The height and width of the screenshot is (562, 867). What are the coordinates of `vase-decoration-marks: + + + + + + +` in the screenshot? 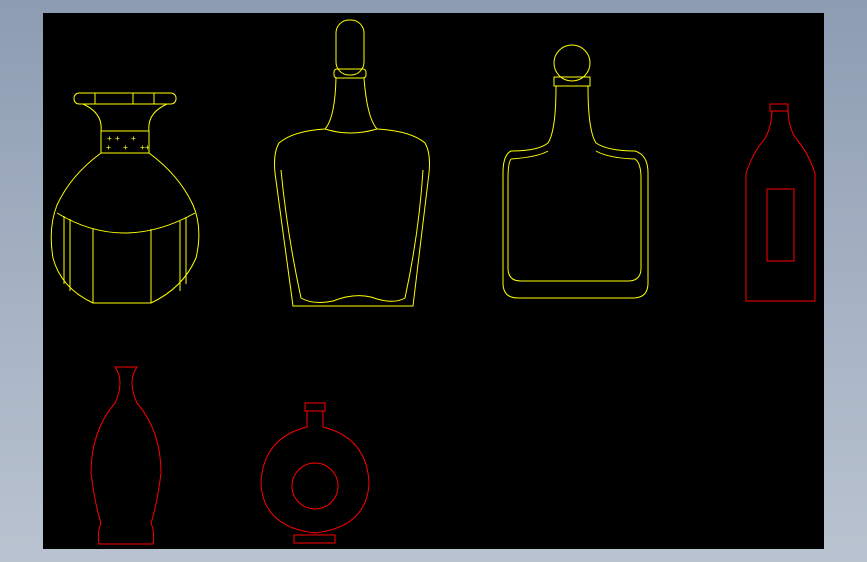 It's located at (128, 143).